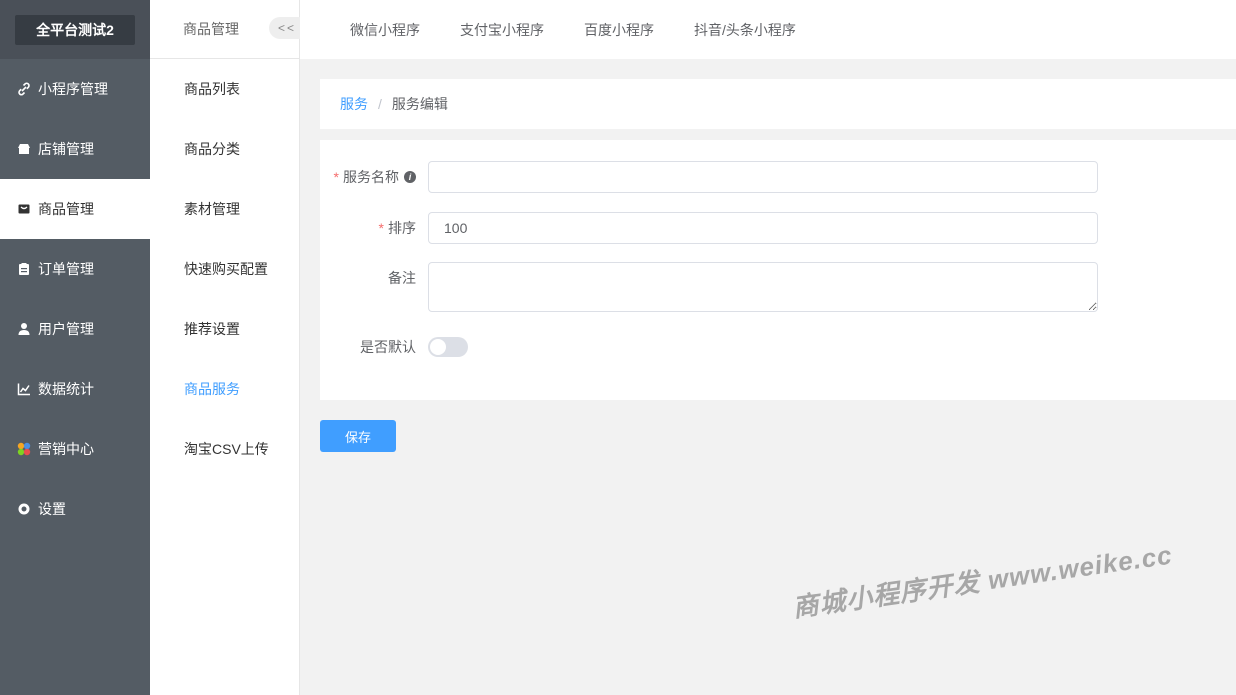 The image size is (1236, 695). I want to click on sidebar-item-marketing: 营销中心, so click(75, 449).